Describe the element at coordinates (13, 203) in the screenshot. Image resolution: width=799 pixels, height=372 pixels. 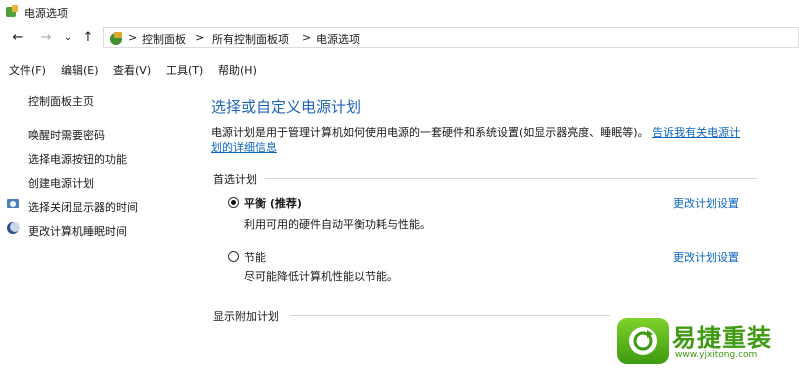
I see `display-timer-icon` at that location.